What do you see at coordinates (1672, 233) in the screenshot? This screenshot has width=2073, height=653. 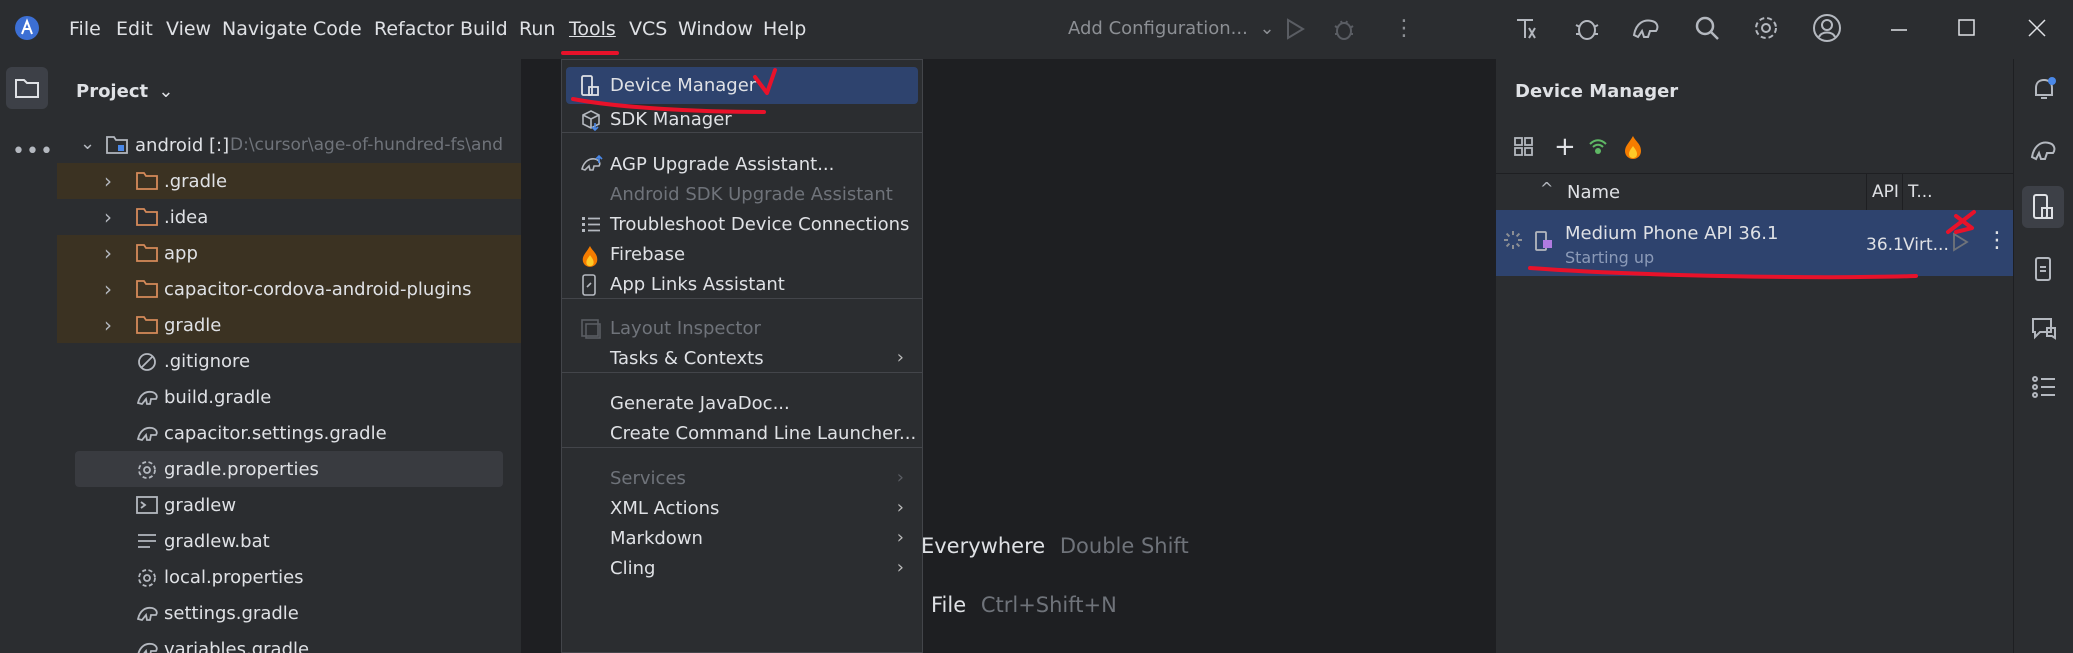 I see `device-name: Medium Phone API 36.1` at bounding box center [1672, 233].